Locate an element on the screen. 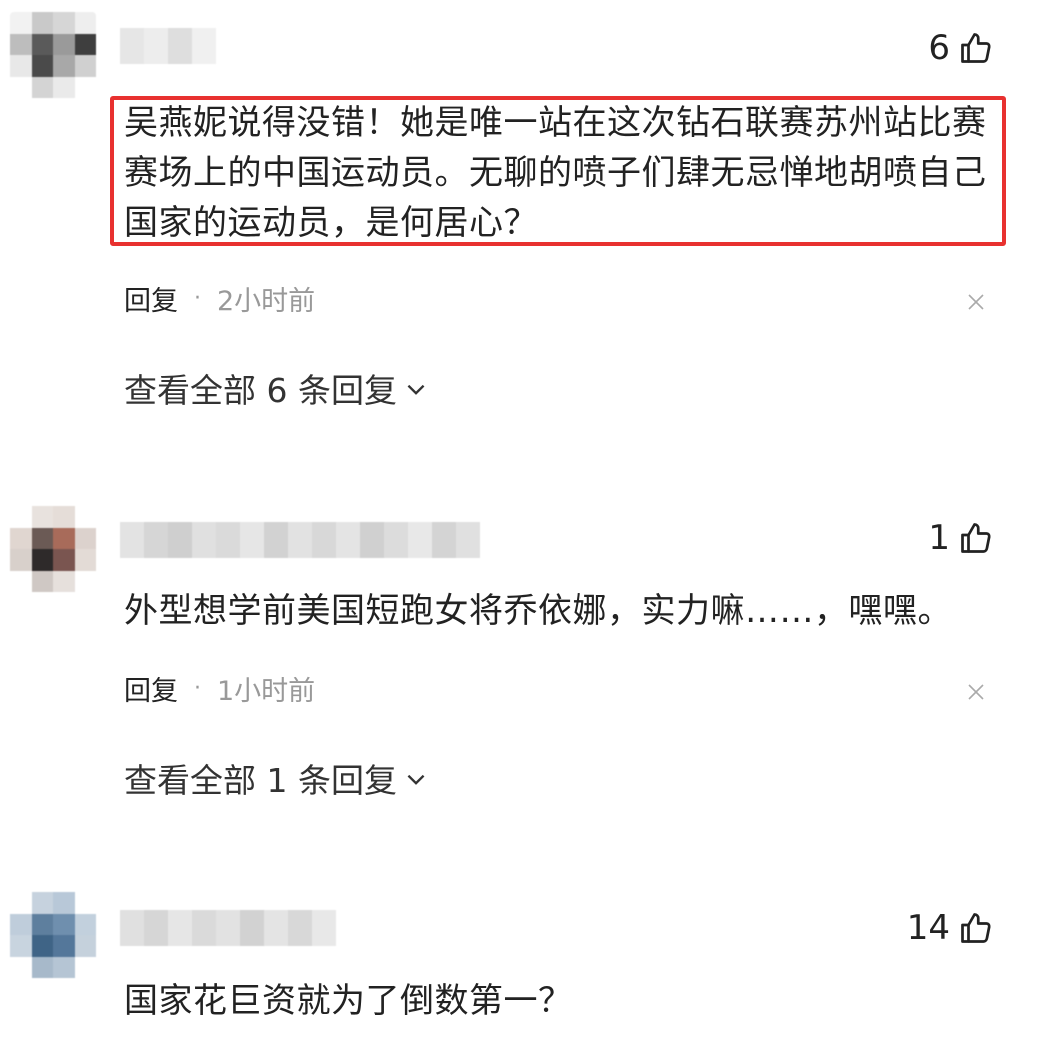  timestamp: 2小时前 is located at coordinates (266, 301).